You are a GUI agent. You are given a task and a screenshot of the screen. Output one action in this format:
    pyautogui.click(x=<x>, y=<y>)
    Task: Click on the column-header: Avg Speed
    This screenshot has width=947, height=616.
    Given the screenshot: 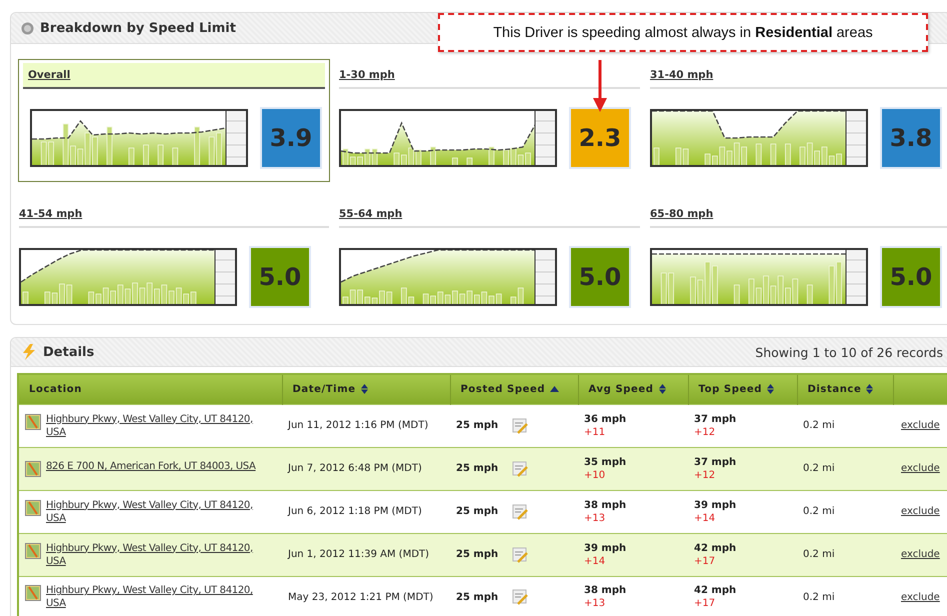 What is the action you would take?
    pyautogui.click(x=633, y=389)
    